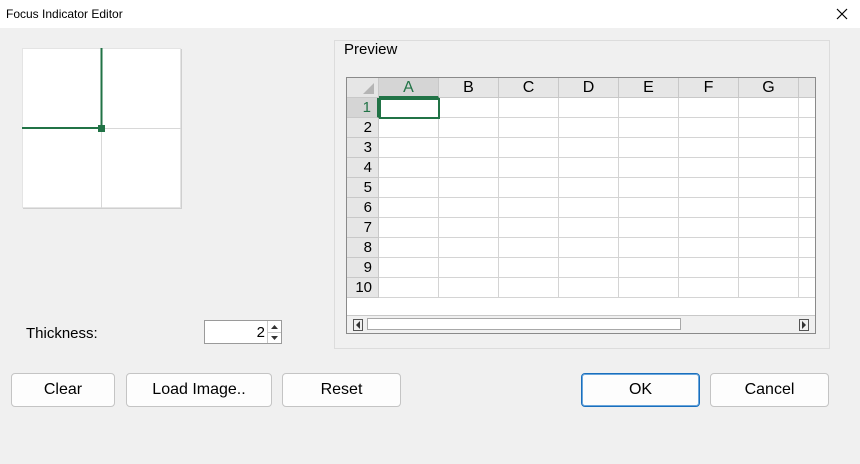 The width and height of the screenshot is (860, 464). Describe the element at coordinates (409, 88) in the screenshot. I see `column-header: A` at that location.